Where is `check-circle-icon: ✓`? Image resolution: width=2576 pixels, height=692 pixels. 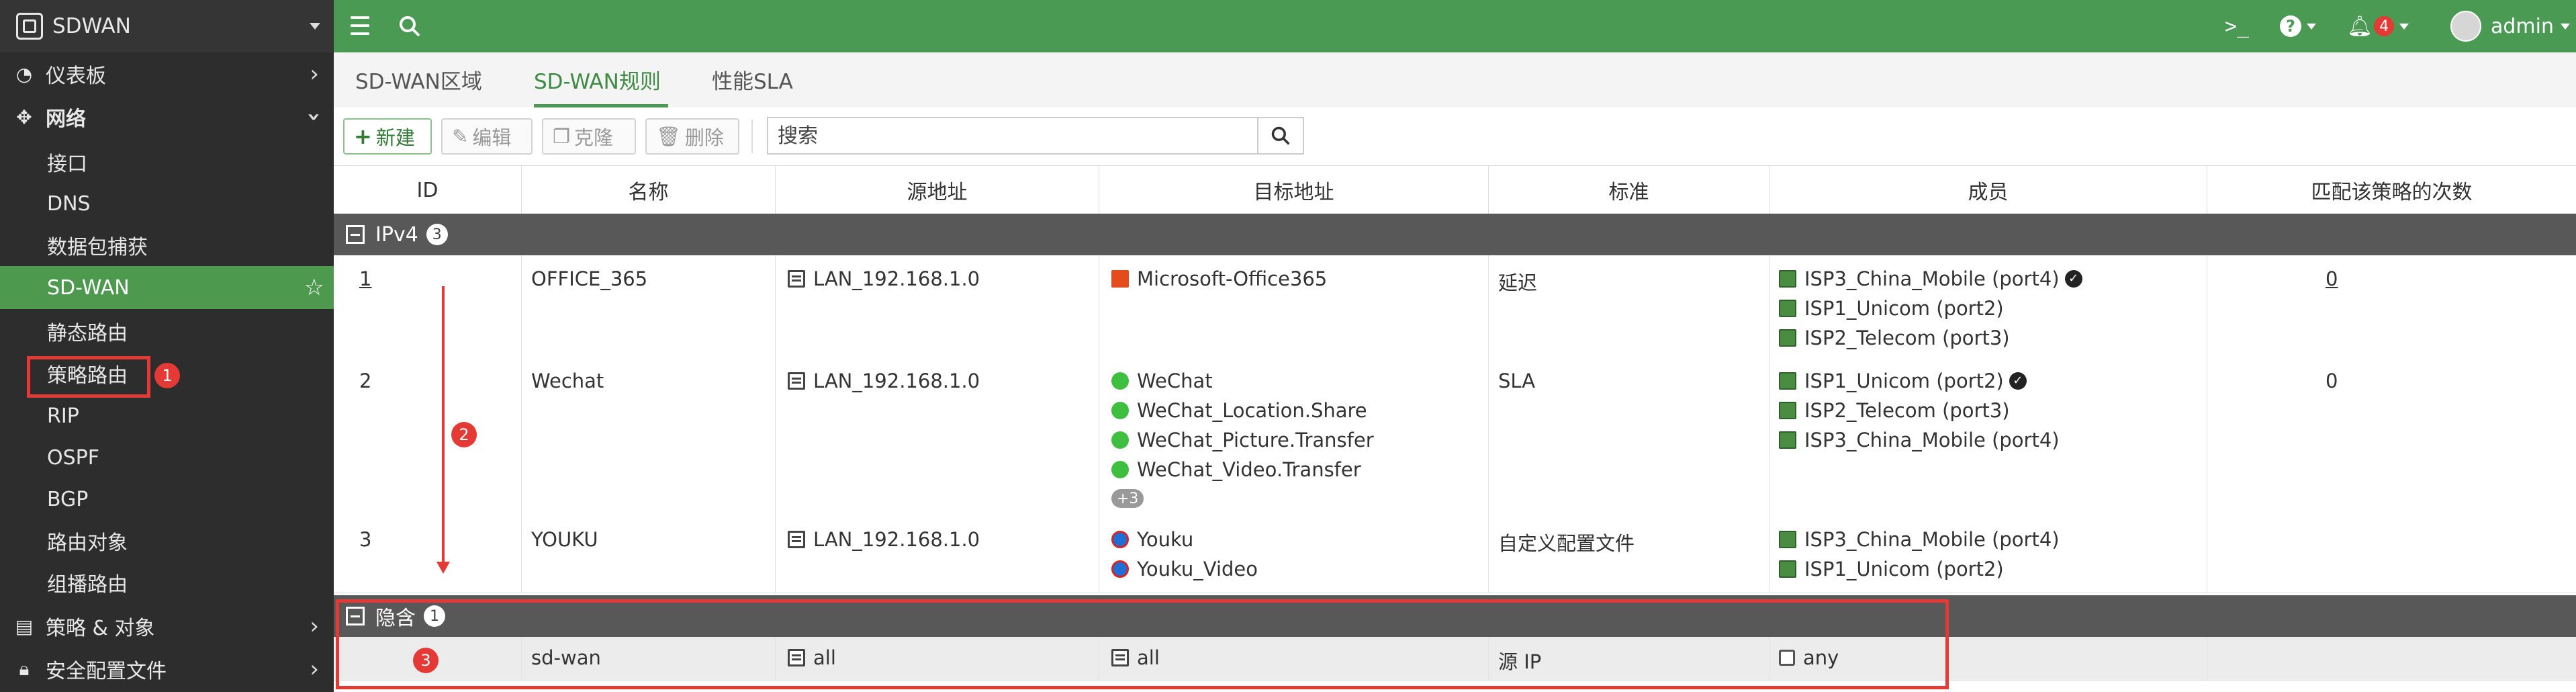
check-circle-icon: ✓ is located at coordinates (2073, 279).